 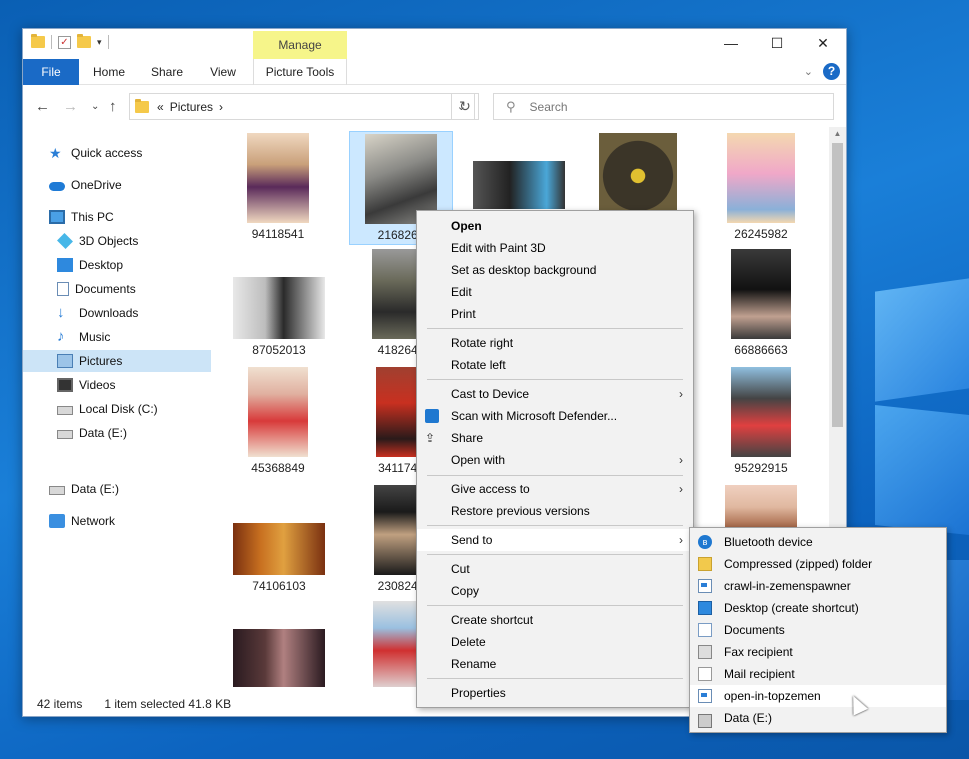 I want to click on tab-share: Share, so click(x=167, y=72).